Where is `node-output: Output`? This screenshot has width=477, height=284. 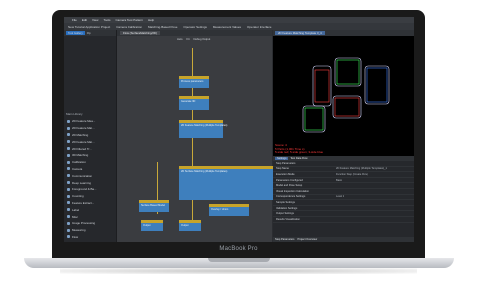 node-output: Output is located at coordinates (190, 225).